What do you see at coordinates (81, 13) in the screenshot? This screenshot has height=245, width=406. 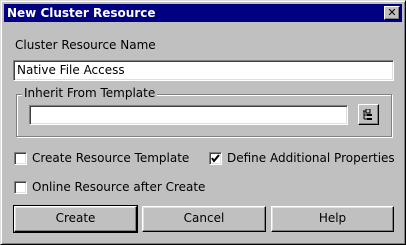 I see `window-title: New Cluster Resource` at bounding box center [81, 13].